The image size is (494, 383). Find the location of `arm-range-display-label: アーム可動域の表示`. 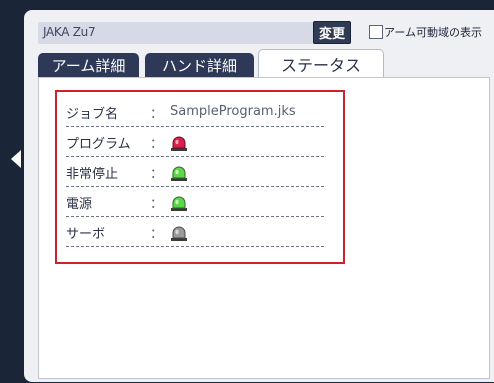

arm-range-display-label: アーム可動域の表示 is located at coordinates (433, 32).